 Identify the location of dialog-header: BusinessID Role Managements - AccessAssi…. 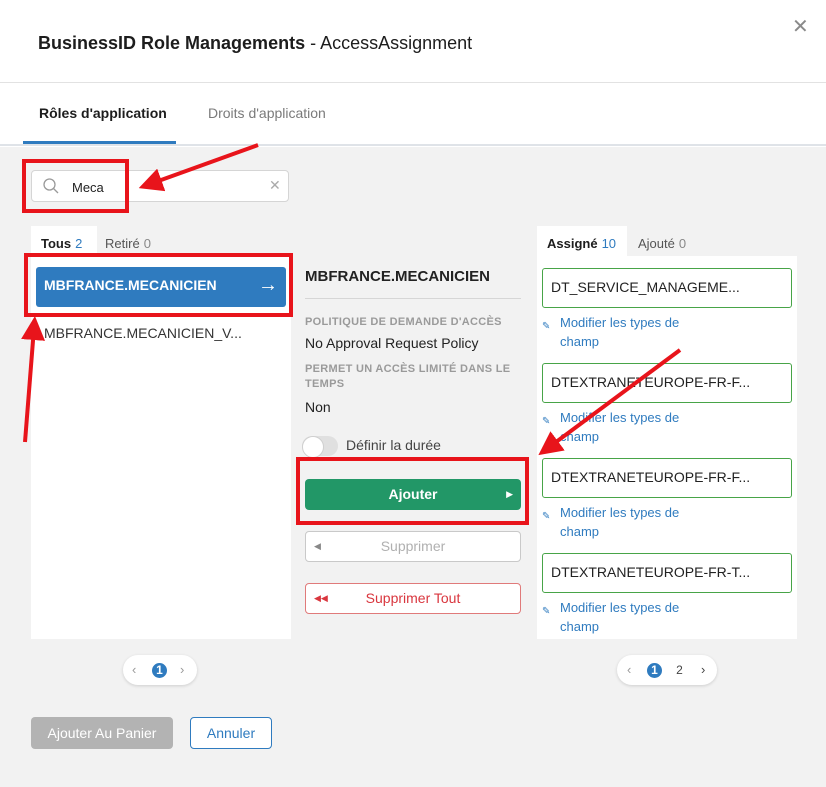
(413, 41).